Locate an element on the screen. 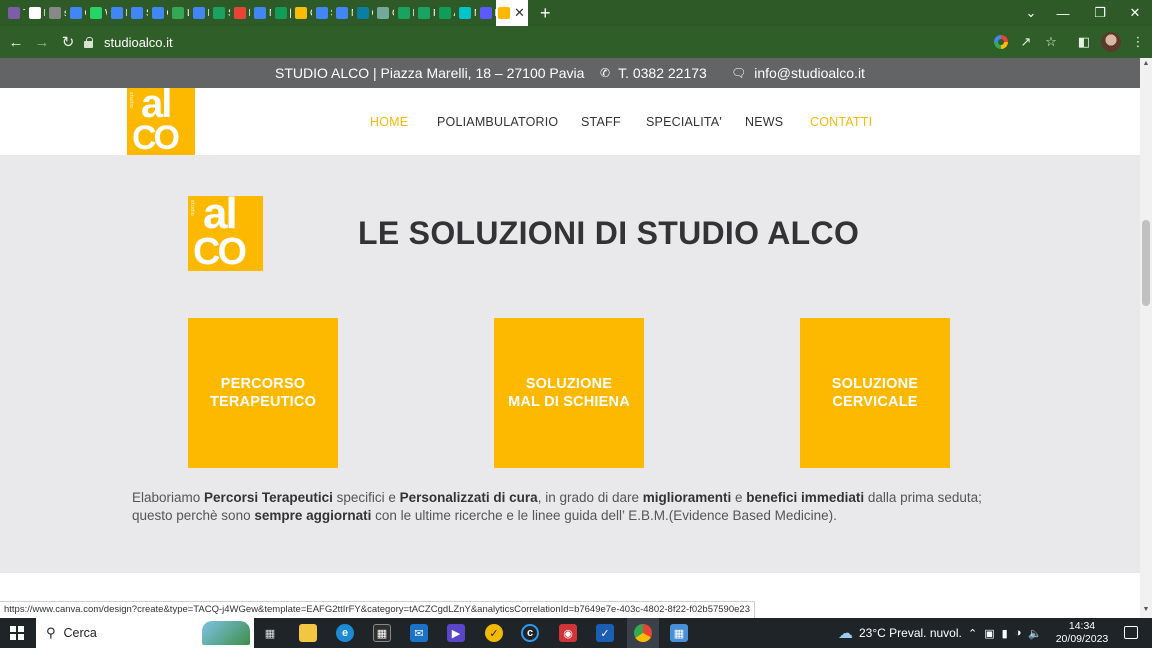 Image resolution: width=1152 pixels, height=648 pixels. notification-center-icon is located at coordinates (1131, 632).